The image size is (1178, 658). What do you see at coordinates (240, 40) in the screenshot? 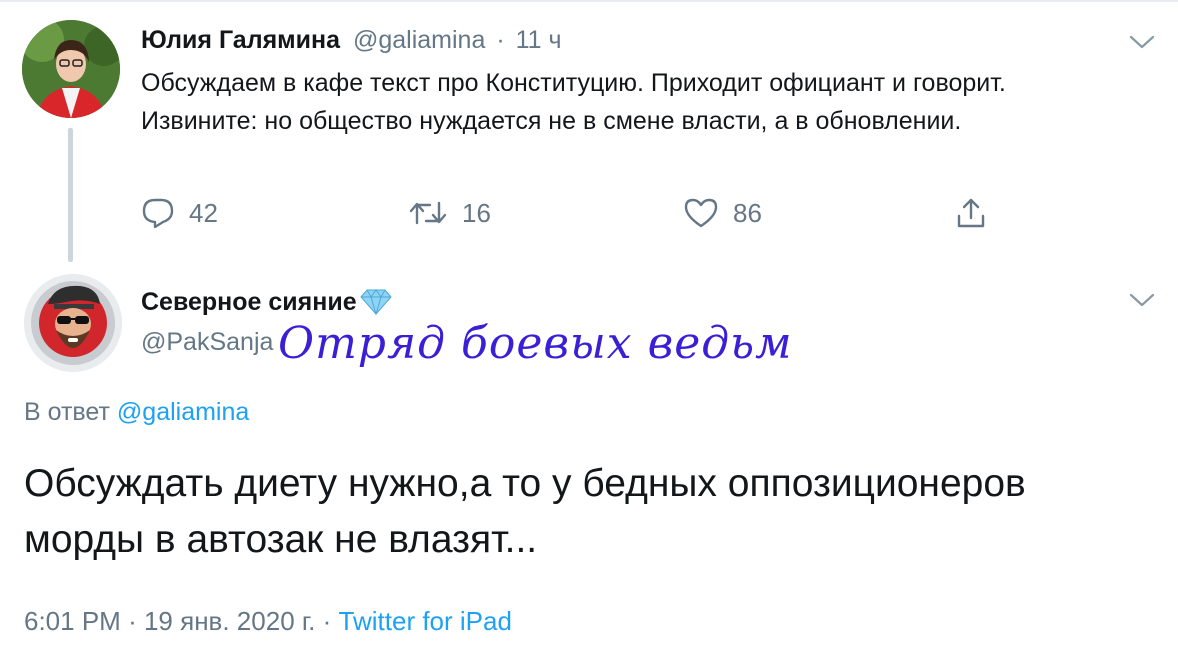
I see `author-name: Юлия Галямина` at bounding box center [240, 40].